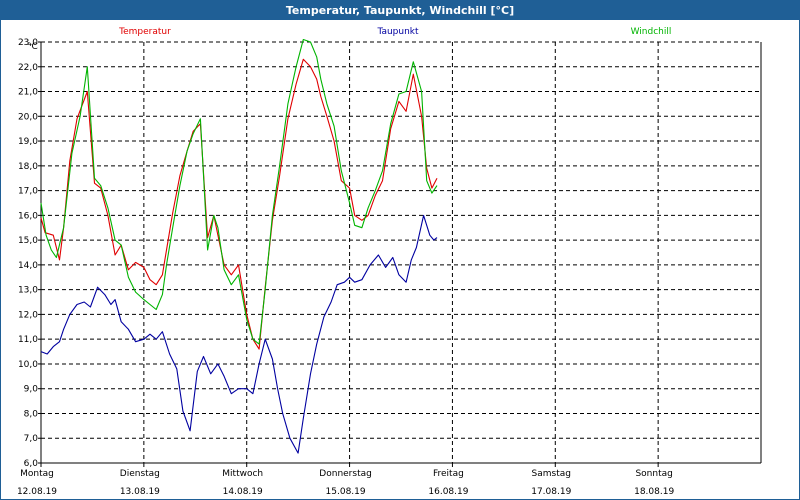 This screenshot has height=500, width=800. Describe the element at coordinates (144, 32) in the screenshot. I see `legend-item-temperatur: Temperatur` at that location.